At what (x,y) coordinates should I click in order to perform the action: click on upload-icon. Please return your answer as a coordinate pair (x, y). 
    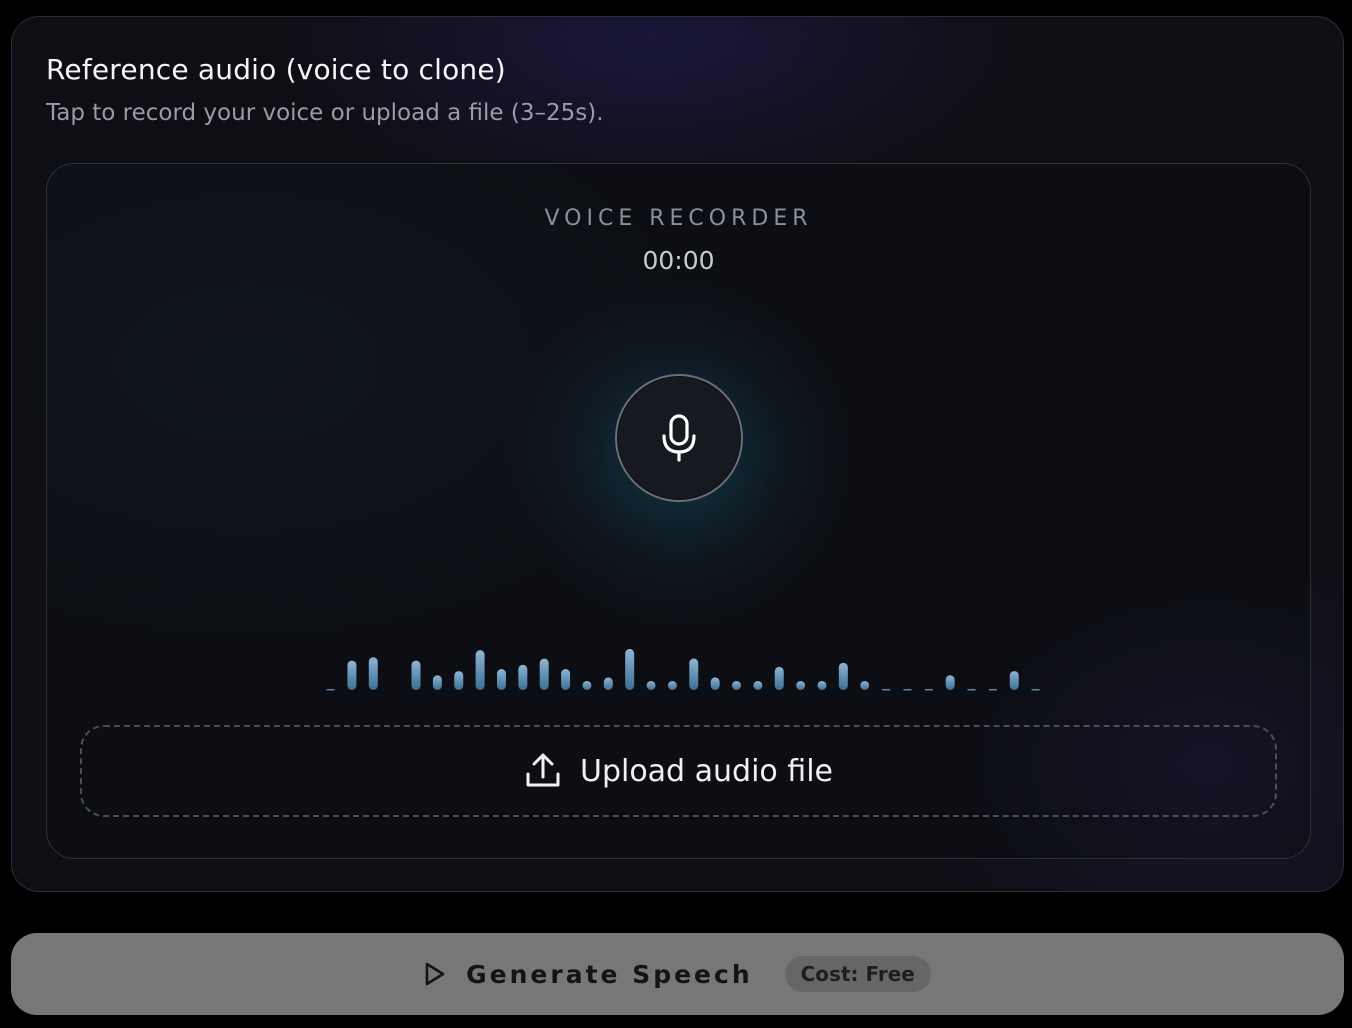
    Looking at the image, I should click on (543, 770).